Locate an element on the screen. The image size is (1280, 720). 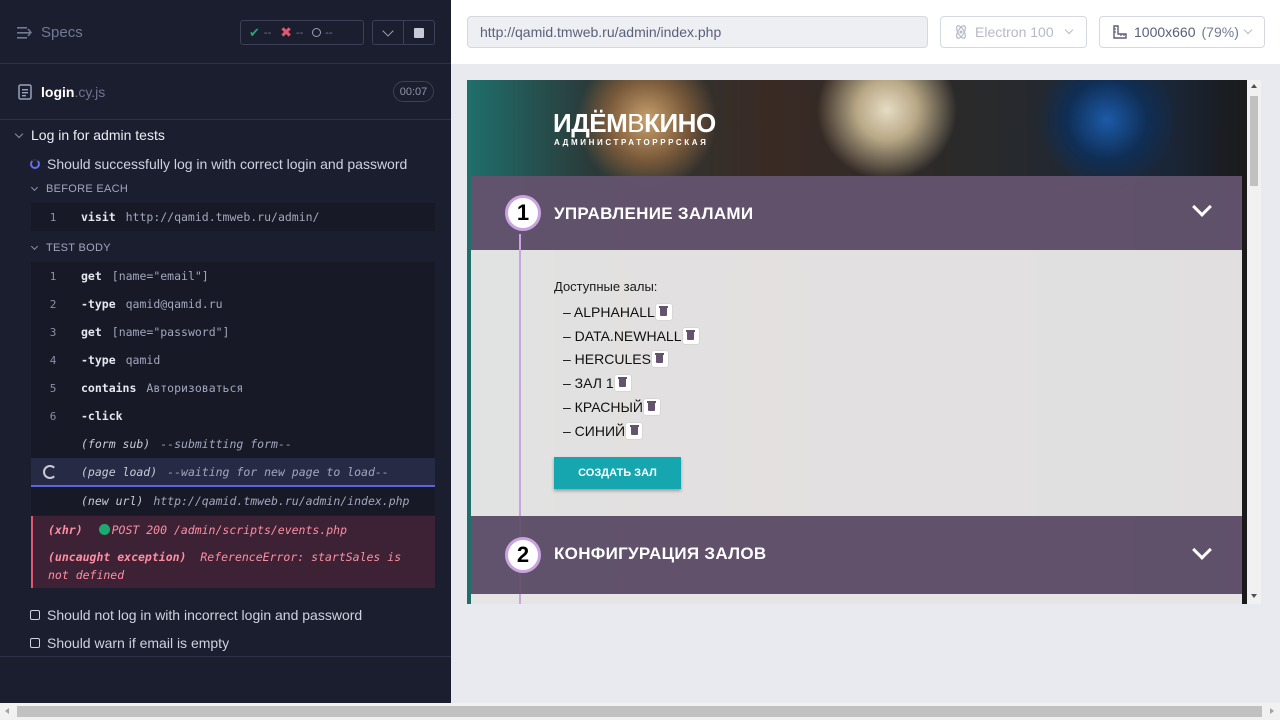
hall-name: – ALPHAHALL is located at coordinates (609, 312).